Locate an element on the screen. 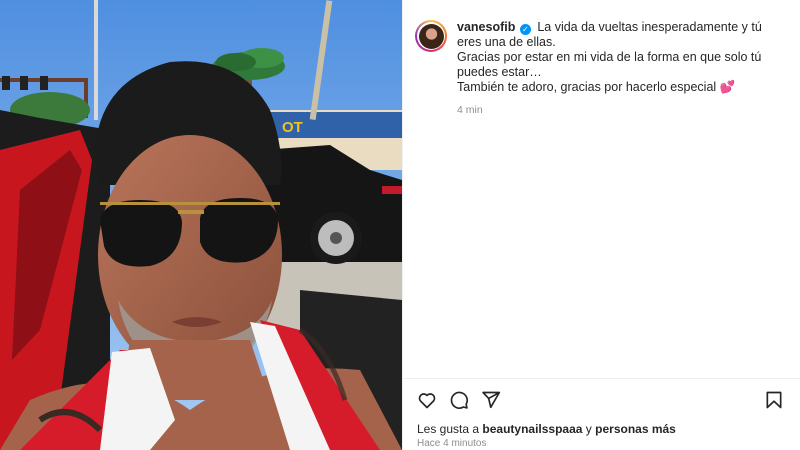 This screenshot has width=800, height=450. avatar is located at coordinates (431, 36).